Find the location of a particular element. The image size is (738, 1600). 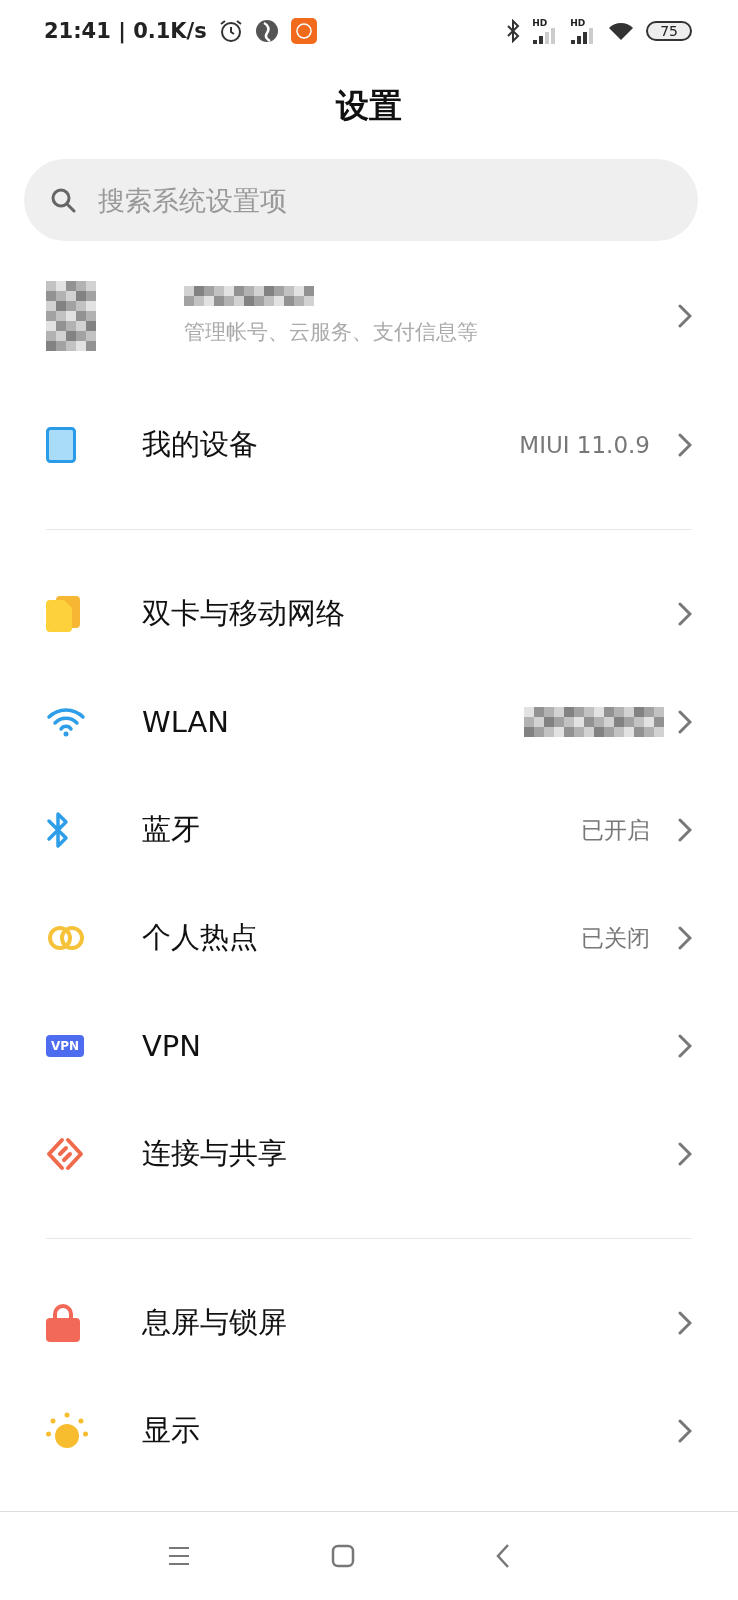

settings-item: VPN VPN is located at coordinates (369, 1046).